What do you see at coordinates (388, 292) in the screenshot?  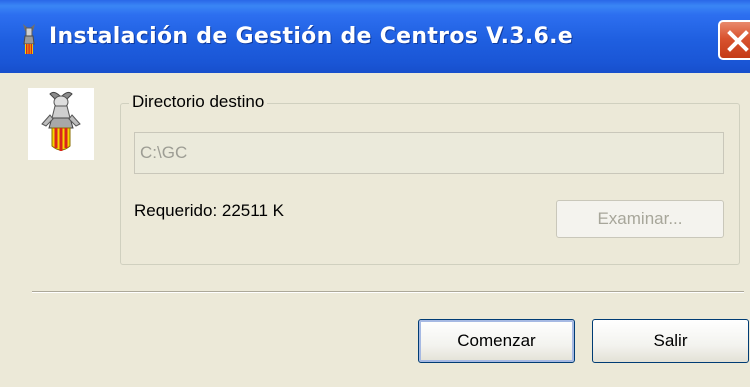 I see `separator` at bounding box center [388, 292].